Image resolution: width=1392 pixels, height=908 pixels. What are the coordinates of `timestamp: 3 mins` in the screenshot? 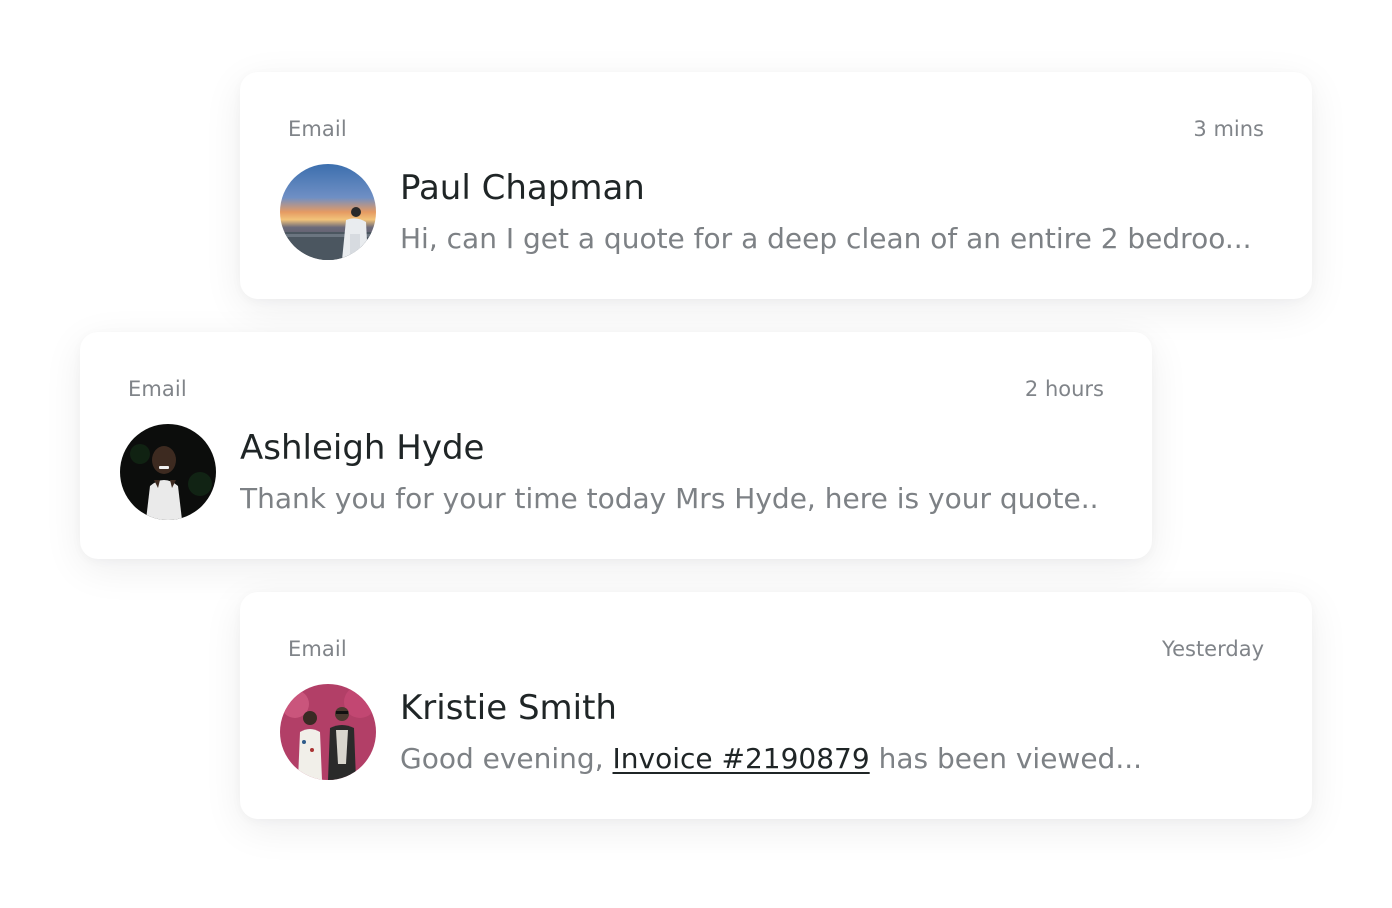 It's located at (1228, 129).